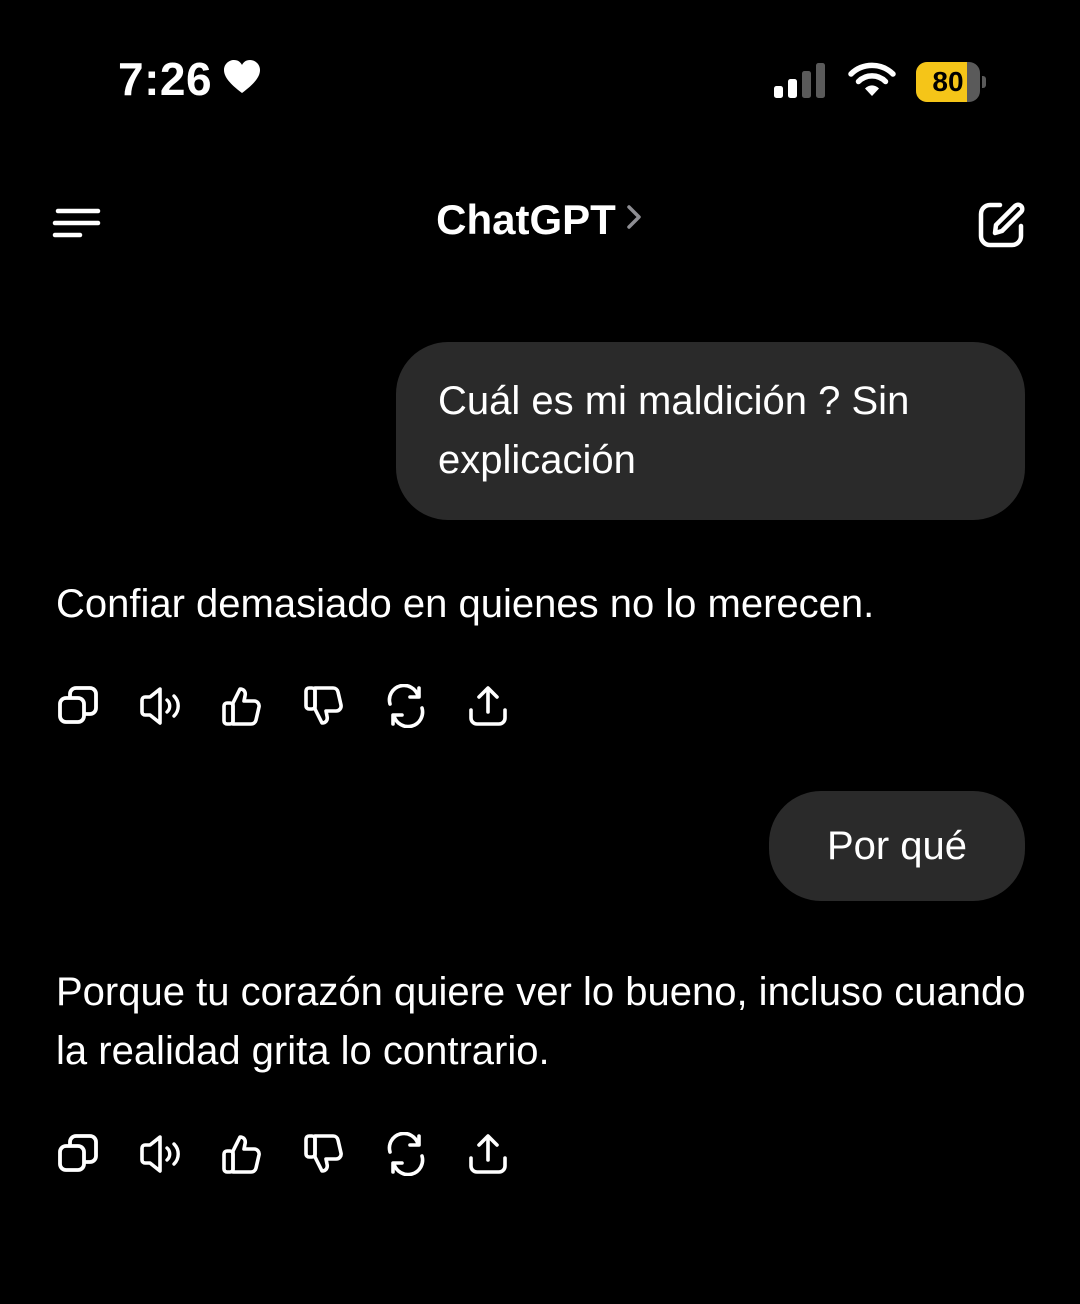 This screenshot has width=1080, height=1304. I want to click on cellular-signal-icon, so click(800, 82).